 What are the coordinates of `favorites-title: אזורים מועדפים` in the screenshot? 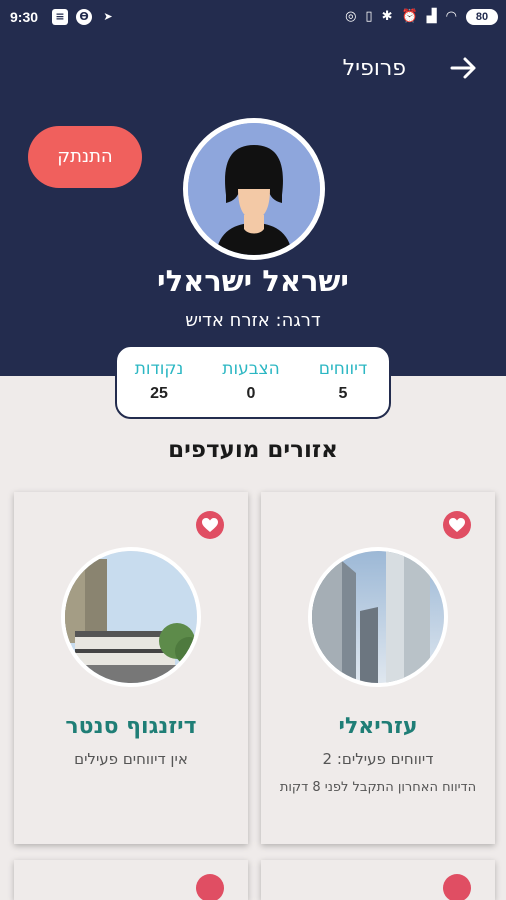 It's located at (253, 450).